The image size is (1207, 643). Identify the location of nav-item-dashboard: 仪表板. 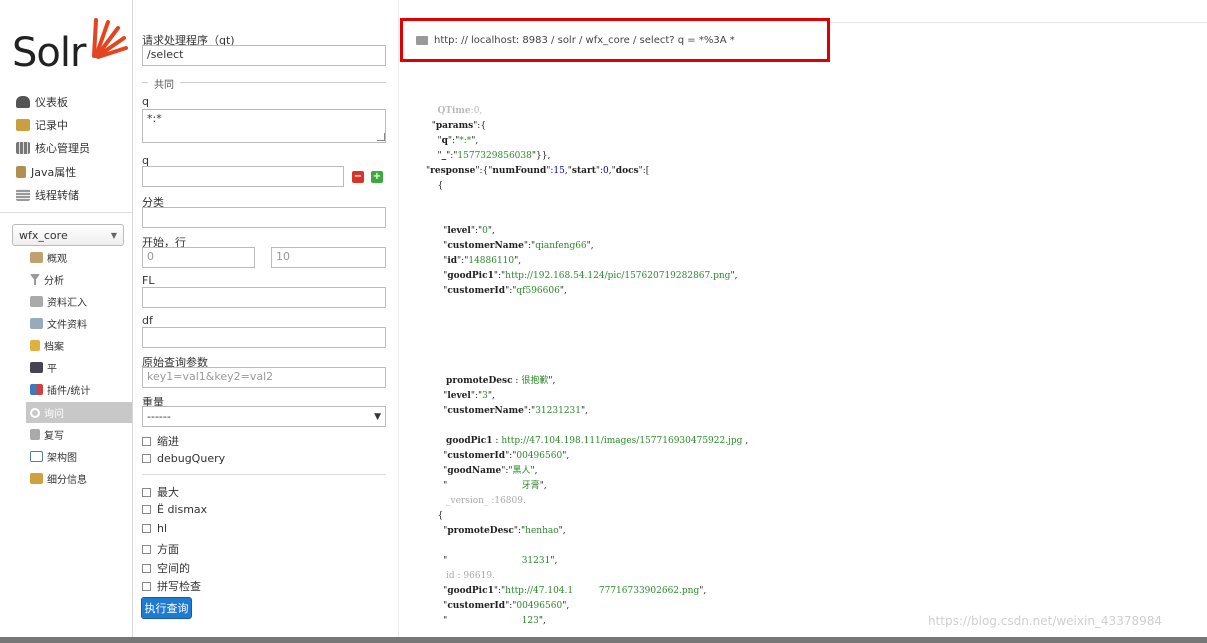
(42, 102).